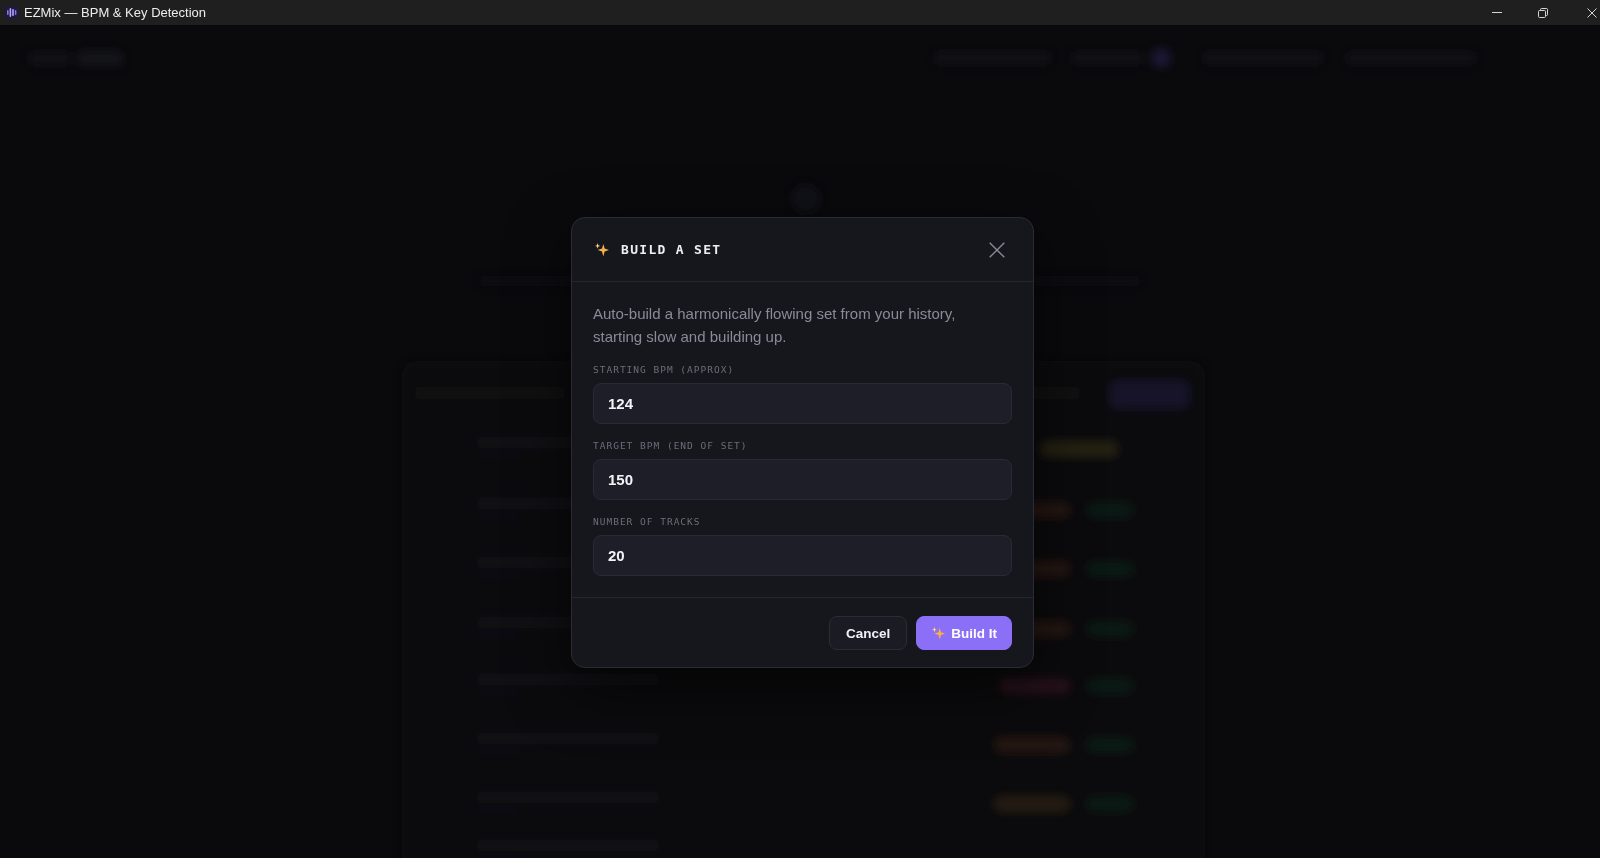 Image resolution: width=1600 pixels, height=858 pixels. What do you see at coordinates (670, 446) in the screenshot?
I see `field-label: TARGET BPM (END OF SET)` at bounding box center [670, 446].